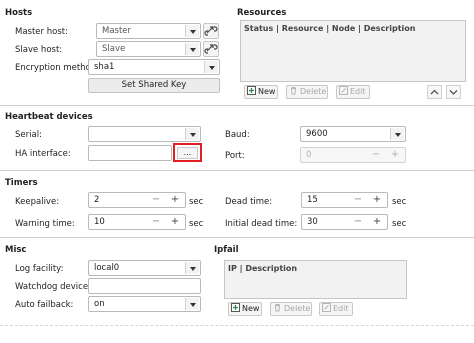  I want to click on ipfail-table: IP | Description, so click(315, 279).